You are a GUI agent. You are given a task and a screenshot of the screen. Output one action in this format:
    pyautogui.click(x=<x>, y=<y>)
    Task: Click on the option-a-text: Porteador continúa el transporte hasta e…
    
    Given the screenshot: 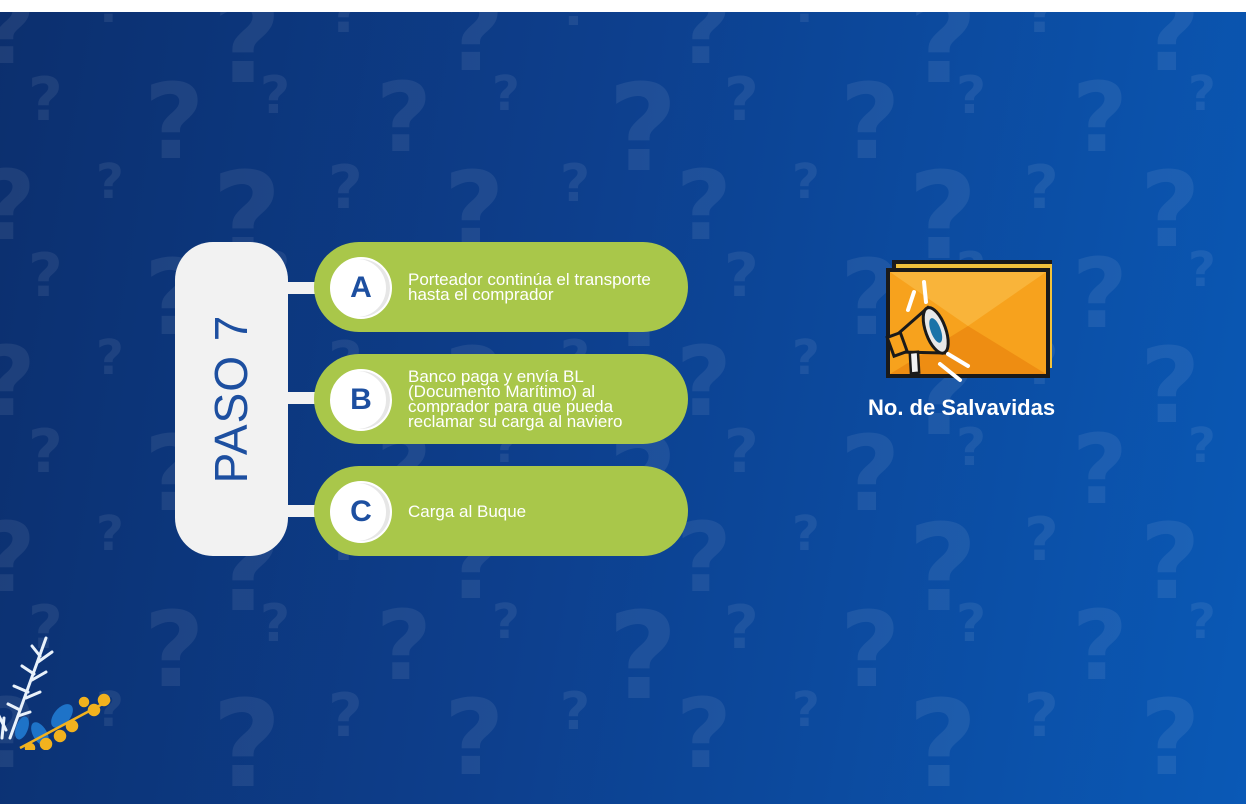 What is the action you would take?
    pyautogui.click(x=529, y=287)
    